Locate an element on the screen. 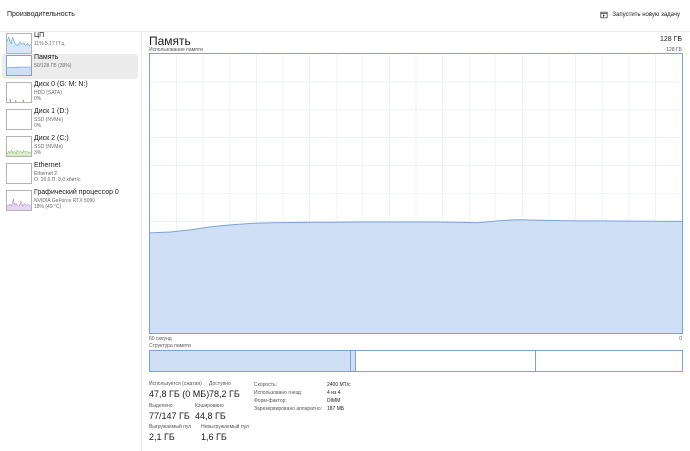  paged-pool-value: 2,1 ГБ is located at coordinates (162, 437).